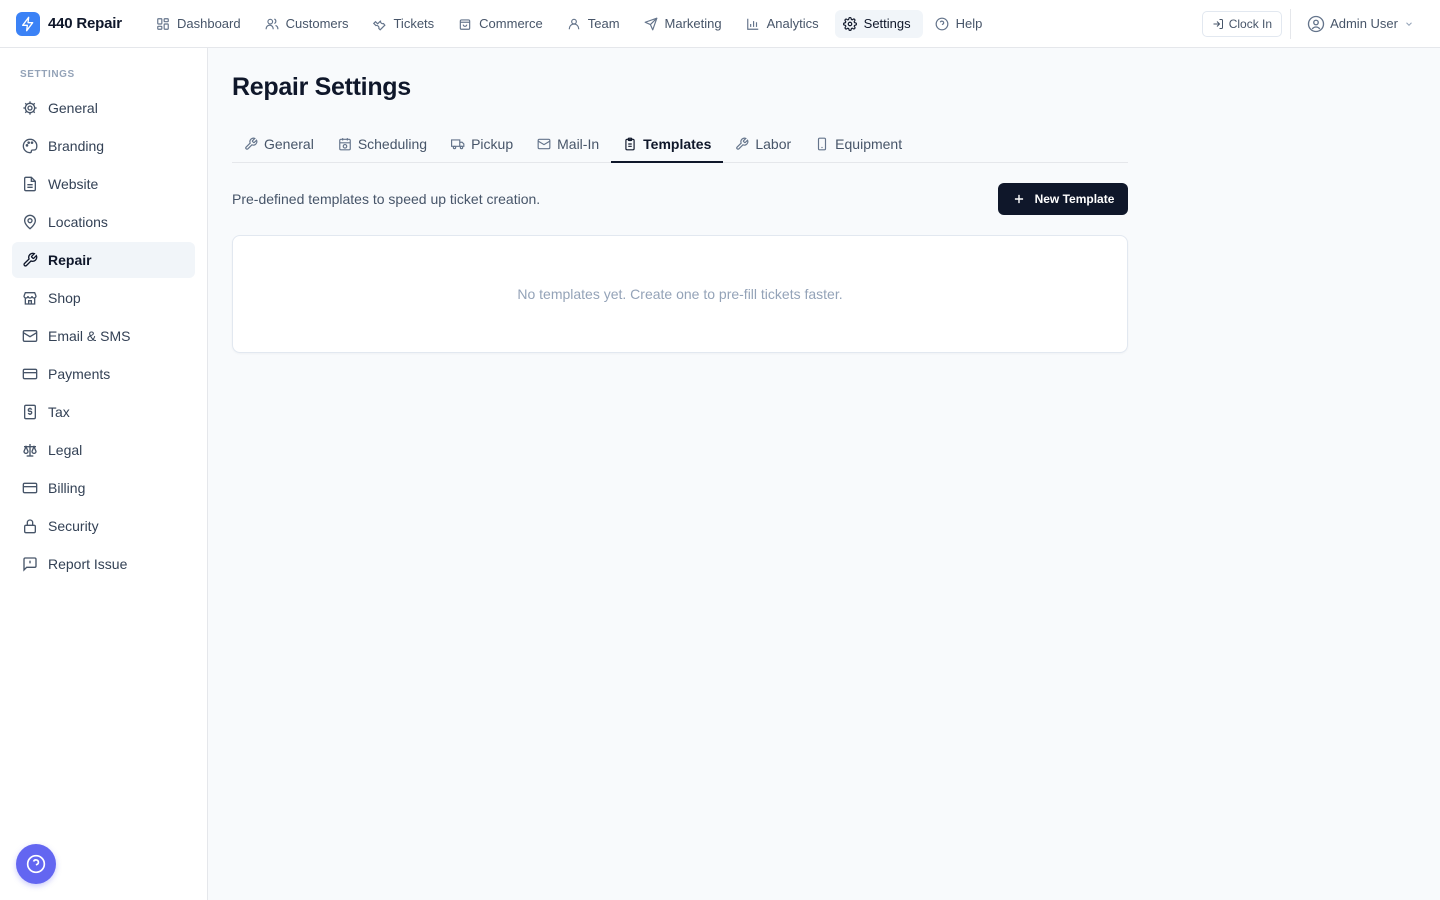 The image size is (1440, 900). I want to click on sidebar-item-branding: Branding, so click(103, 146).